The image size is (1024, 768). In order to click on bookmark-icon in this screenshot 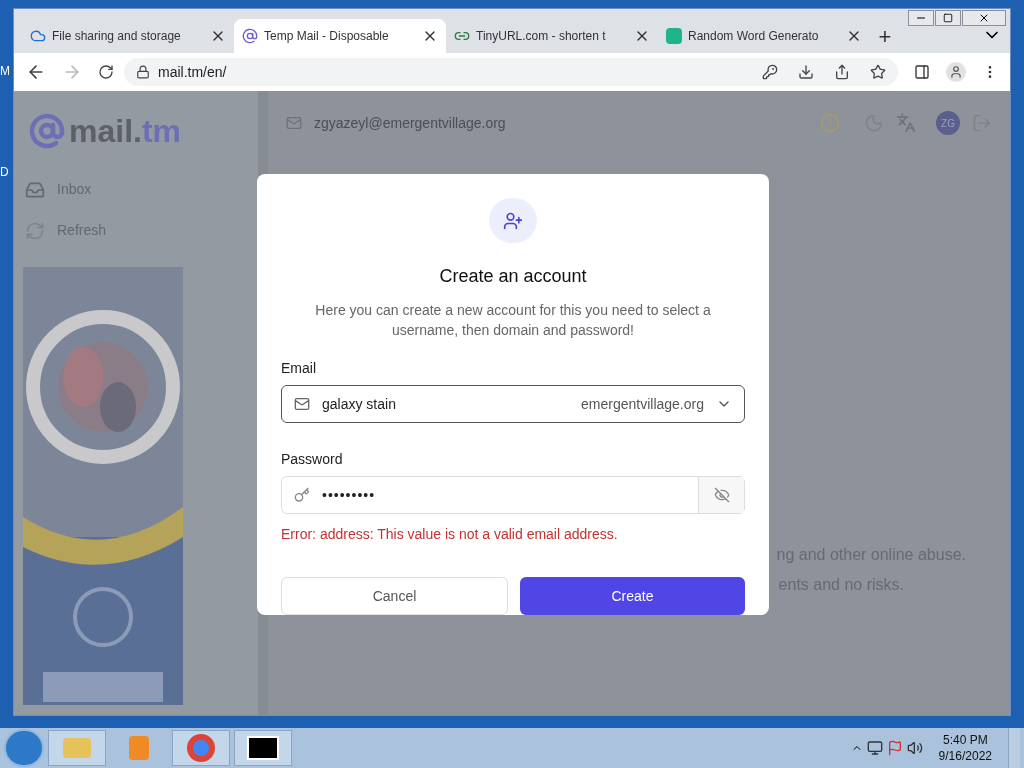, I will do `click(878, 72)`.